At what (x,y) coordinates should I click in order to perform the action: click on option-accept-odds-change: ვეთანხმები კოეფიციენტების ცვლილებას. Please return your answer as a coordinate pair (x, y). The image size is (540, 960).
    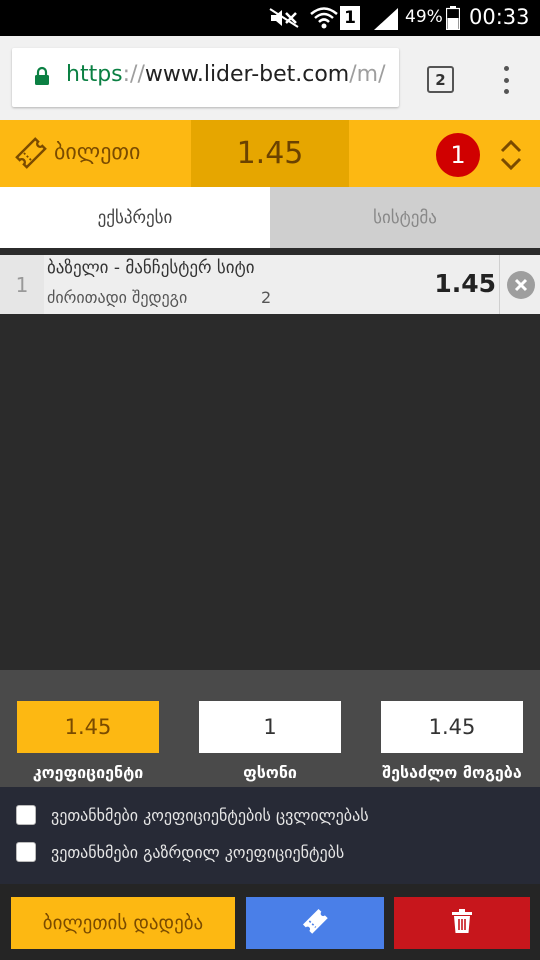
    Looking at the image, I should click on (192, 815).